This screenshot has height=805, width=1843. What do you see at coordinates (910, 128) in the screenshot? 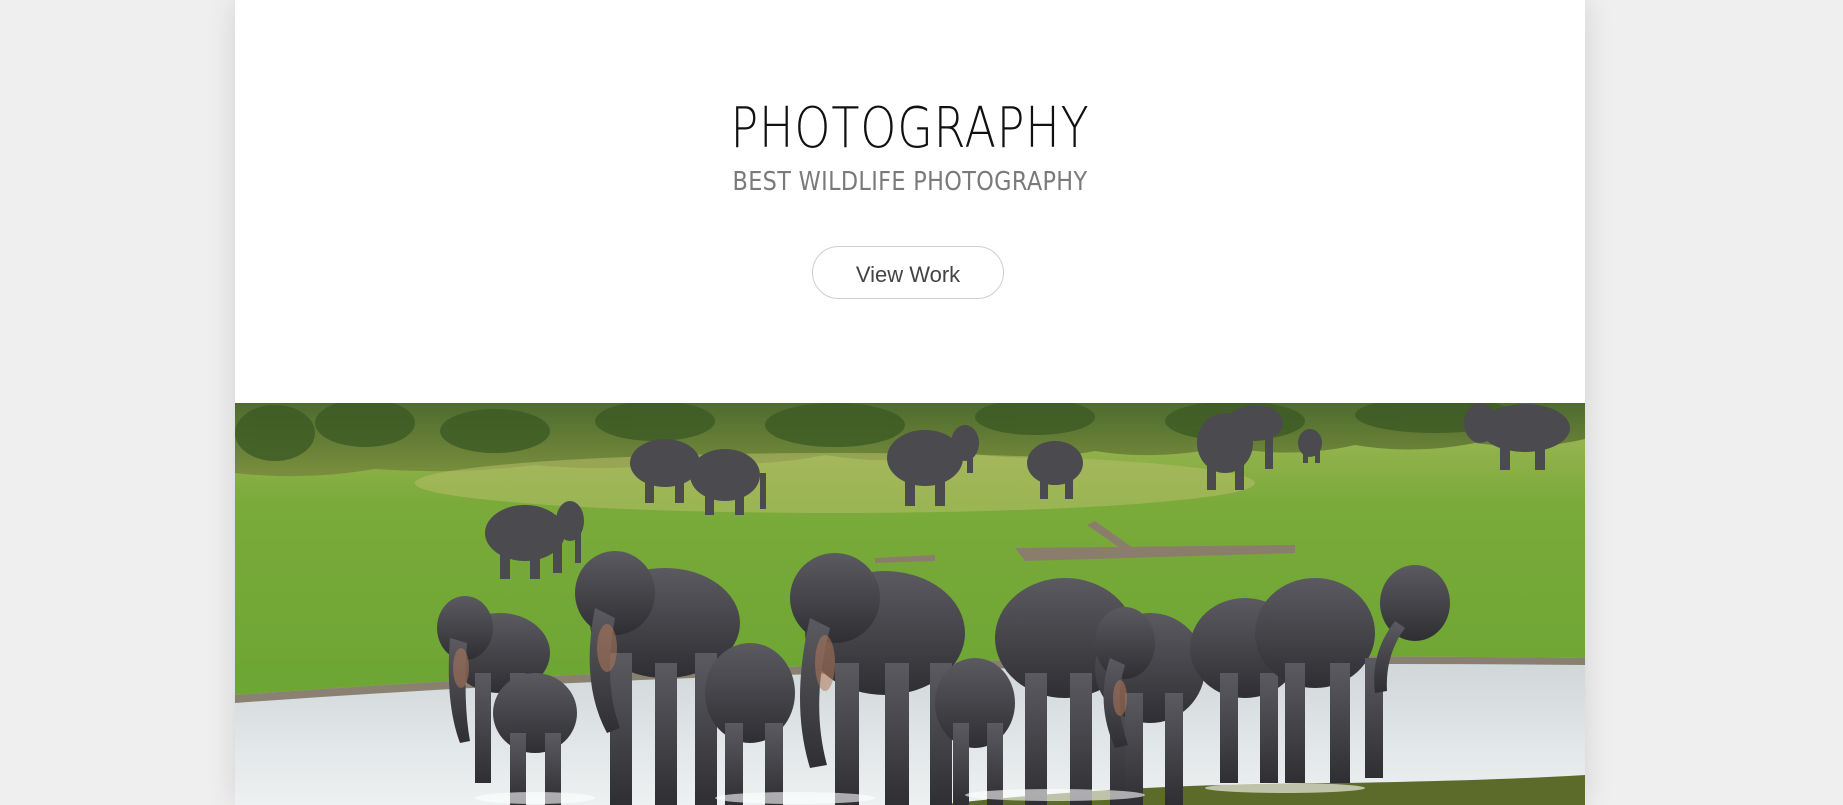
I see `page-title: PHOTOGRAPHY` at bounding box center [910, 128].